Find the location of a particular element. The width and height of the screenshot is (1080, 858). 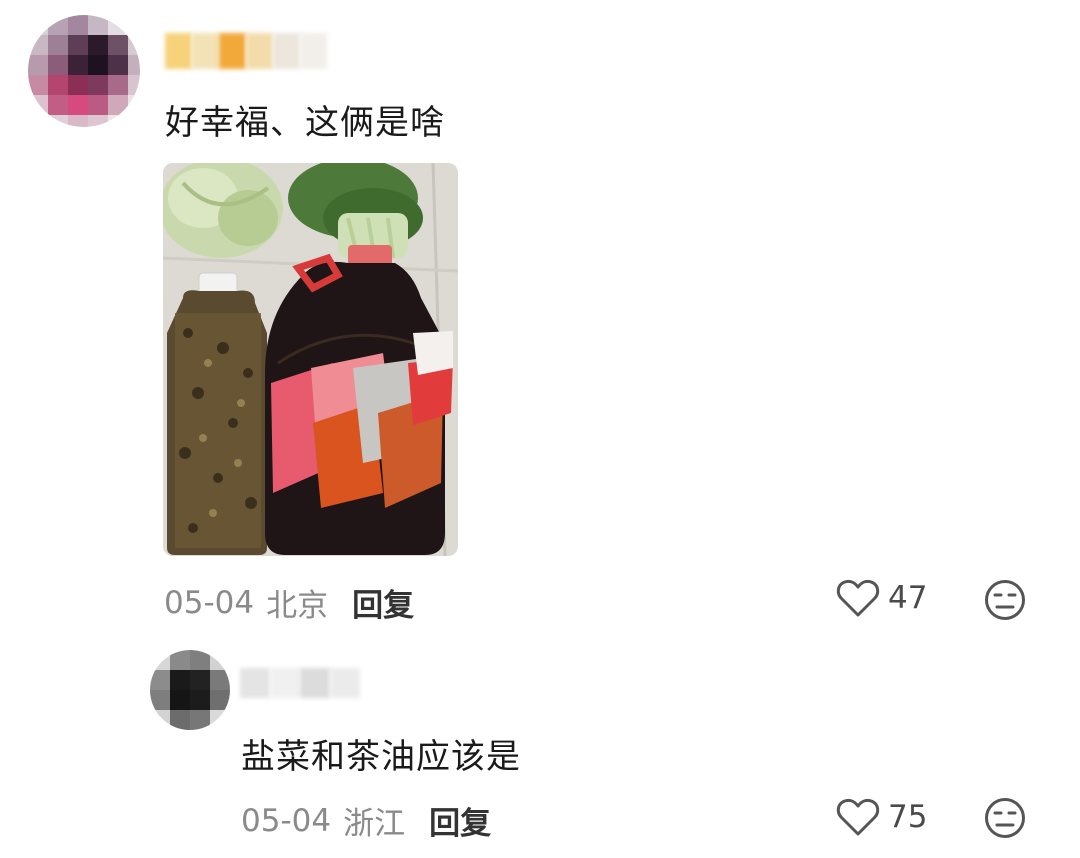

like-count: 75 is located at coordinates (908, 817).